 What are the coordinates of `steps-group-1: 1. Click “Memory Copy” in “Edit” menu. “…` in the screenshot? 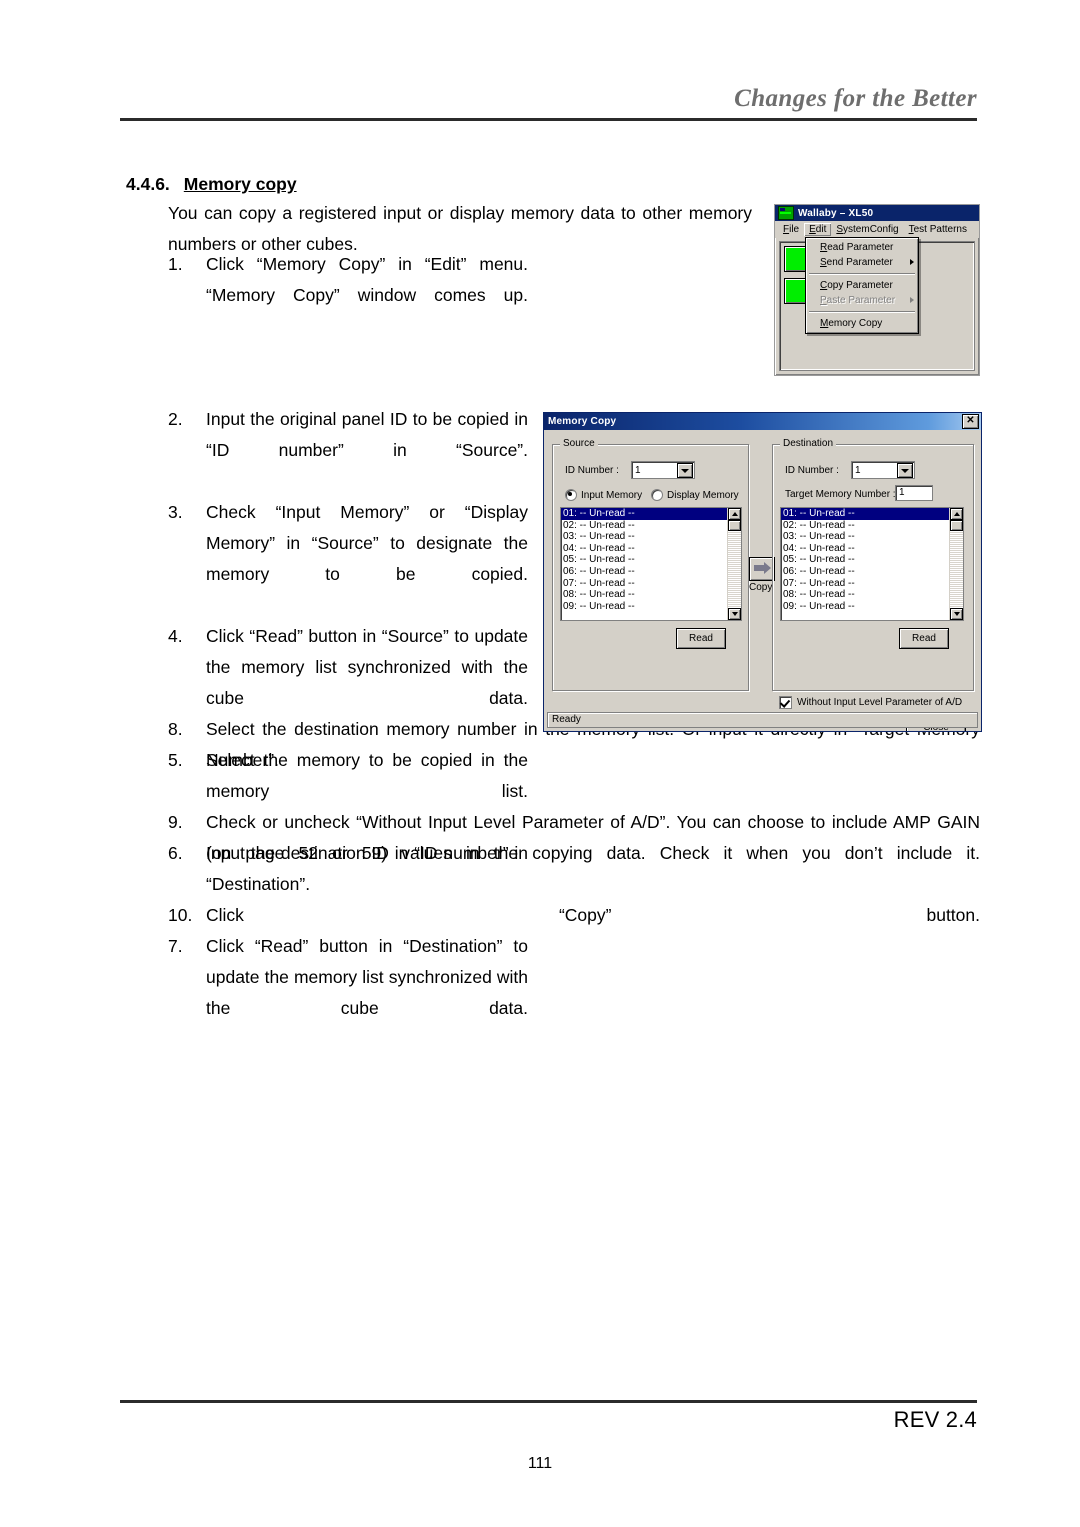 It's located at (348, 295).